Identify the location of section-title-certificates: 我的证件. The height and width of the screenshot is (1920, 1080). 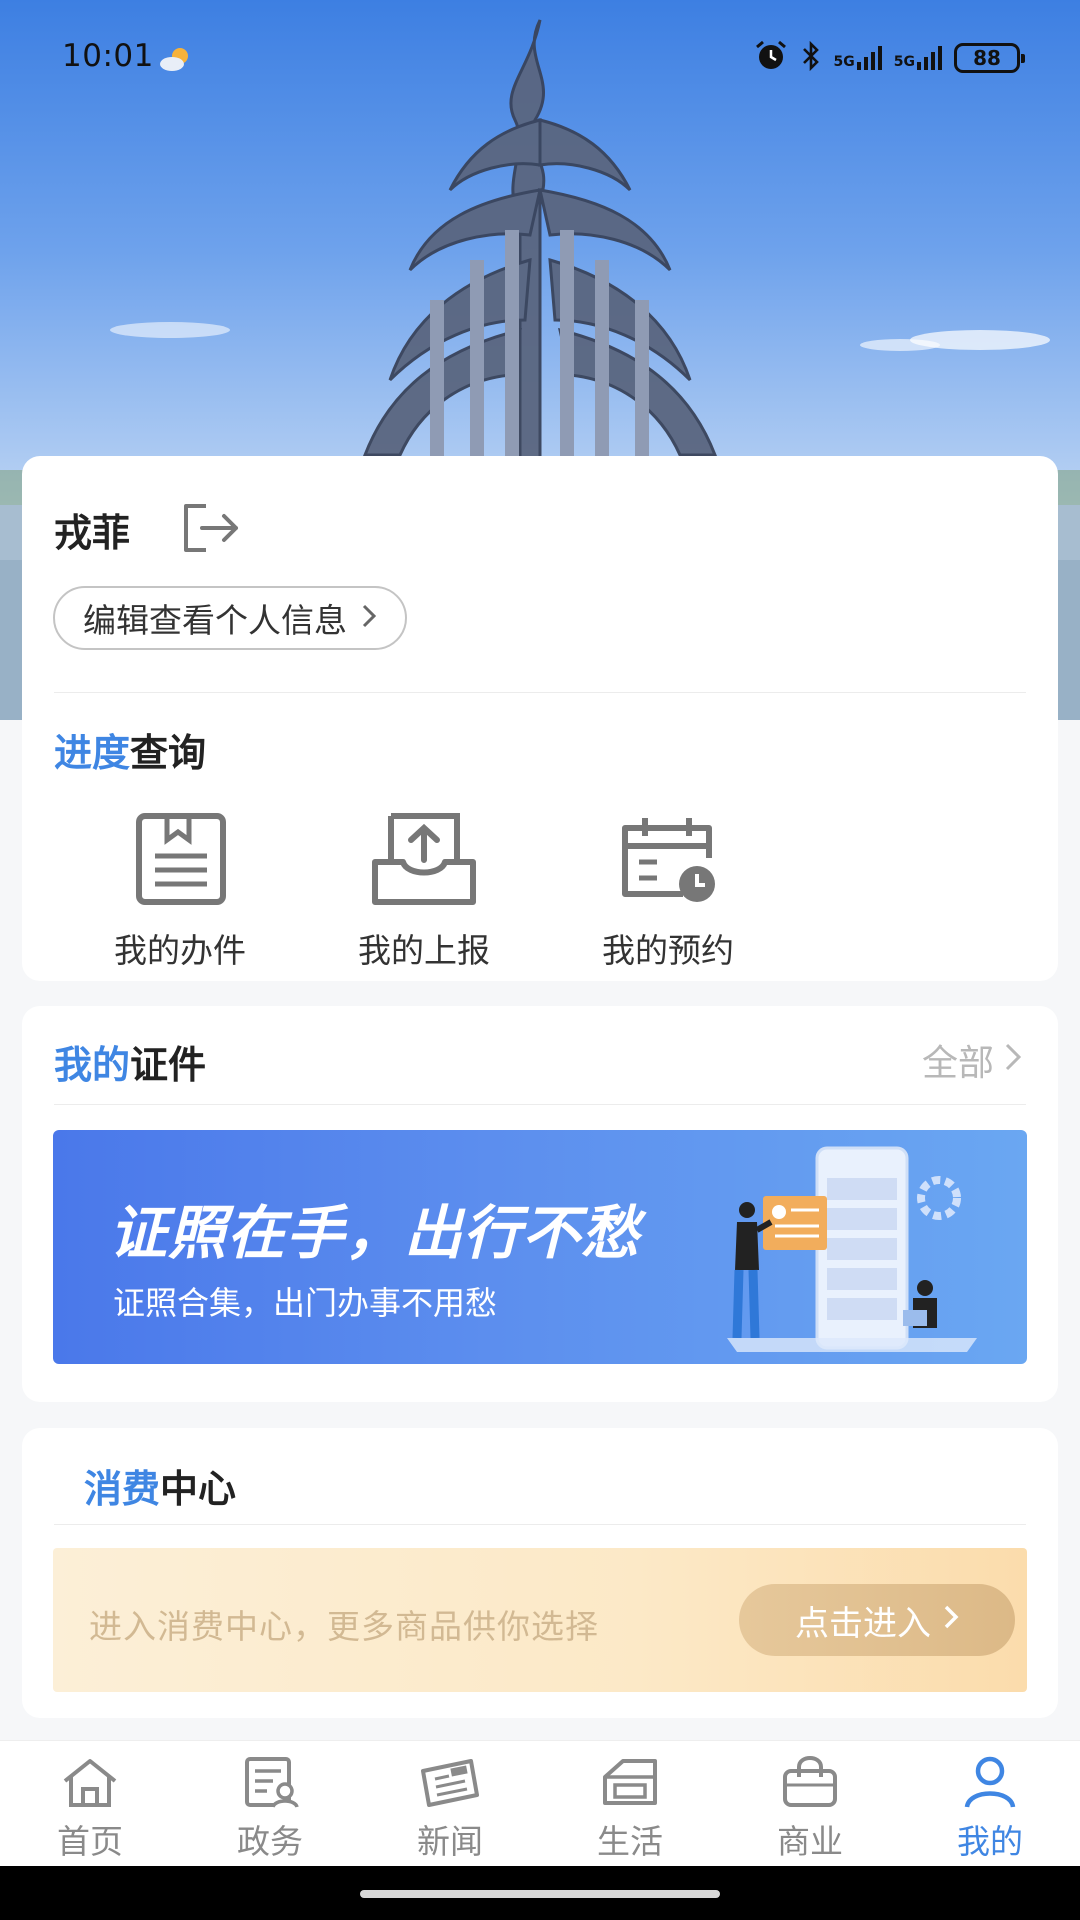
(130, 1061).